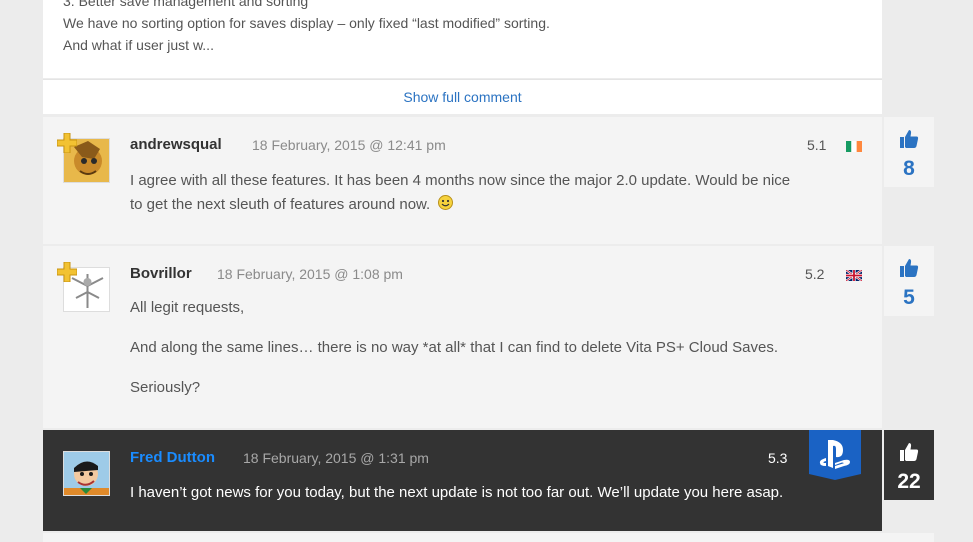 The image size is (973, 542). I want to click on vote-count: 5, so click(909, 297).